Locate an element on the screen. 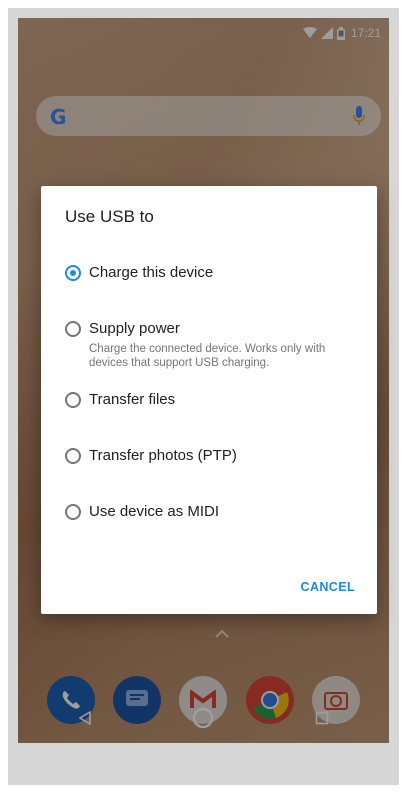  option-label: Transfer photos (PTP) is located at coordinates (163, 455).